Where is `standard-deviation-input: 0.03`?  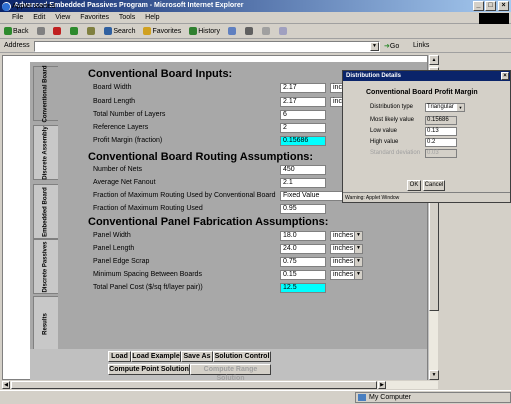 standard-deviation-input: 0.03 is located at coordinates (441, 153).